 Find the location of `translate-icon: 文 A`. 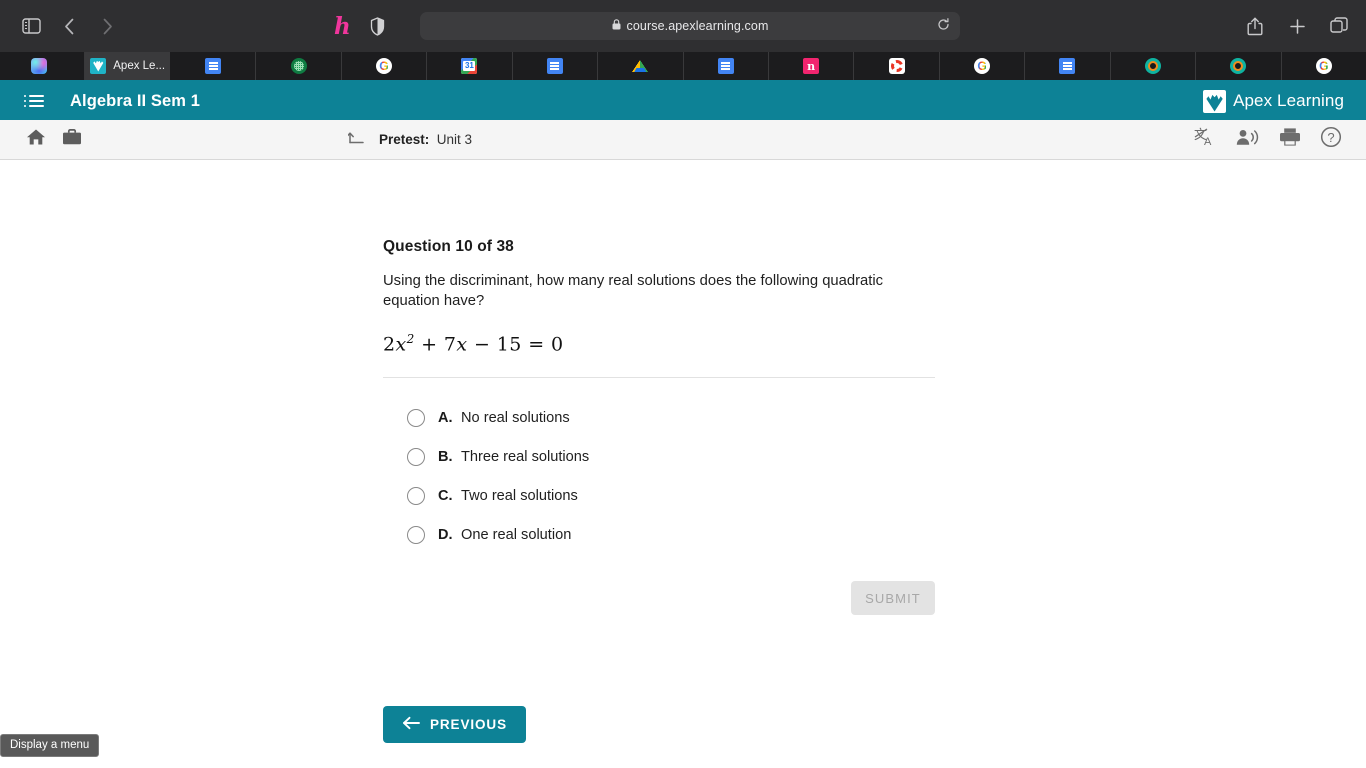

translate-icon: 文 A is located at coordinates (1205, 139).